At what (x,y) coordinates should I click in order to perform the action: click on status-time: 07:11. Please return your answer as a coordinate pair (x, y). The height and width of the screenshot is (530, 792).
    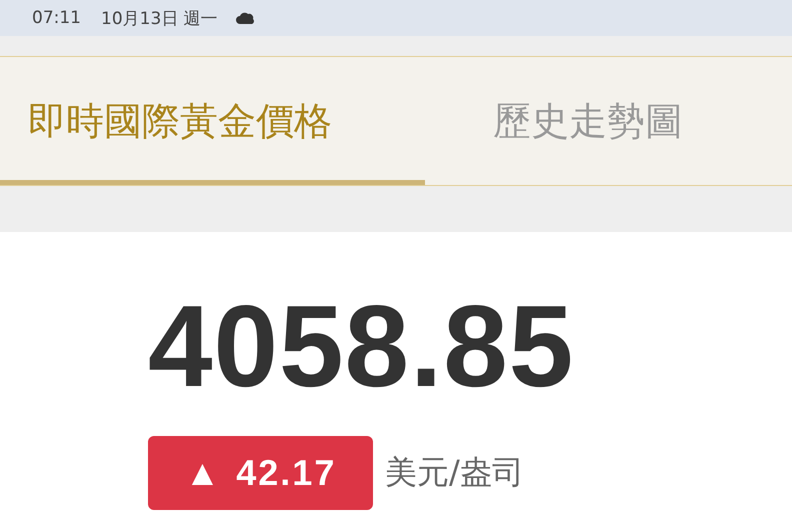
    Looking at the image, I should click on (56, 18).